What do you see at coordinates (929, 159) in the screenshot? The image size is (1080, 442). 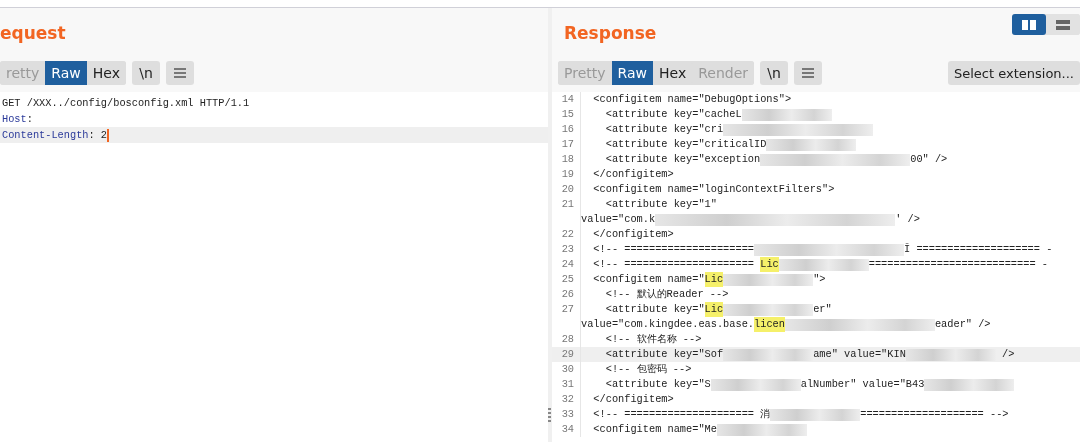 I see `code-text: 00" />` at bounding box center [929, 159].